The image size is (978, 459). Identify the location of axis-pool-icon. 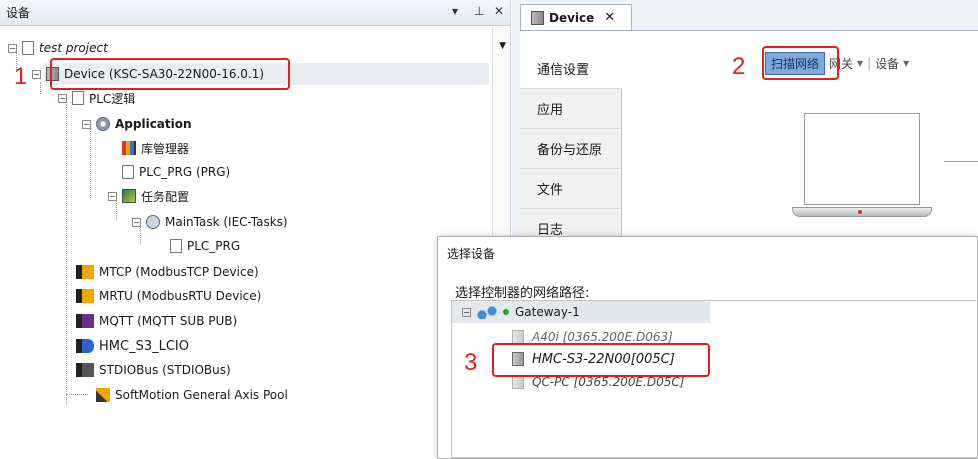
(103, 395).